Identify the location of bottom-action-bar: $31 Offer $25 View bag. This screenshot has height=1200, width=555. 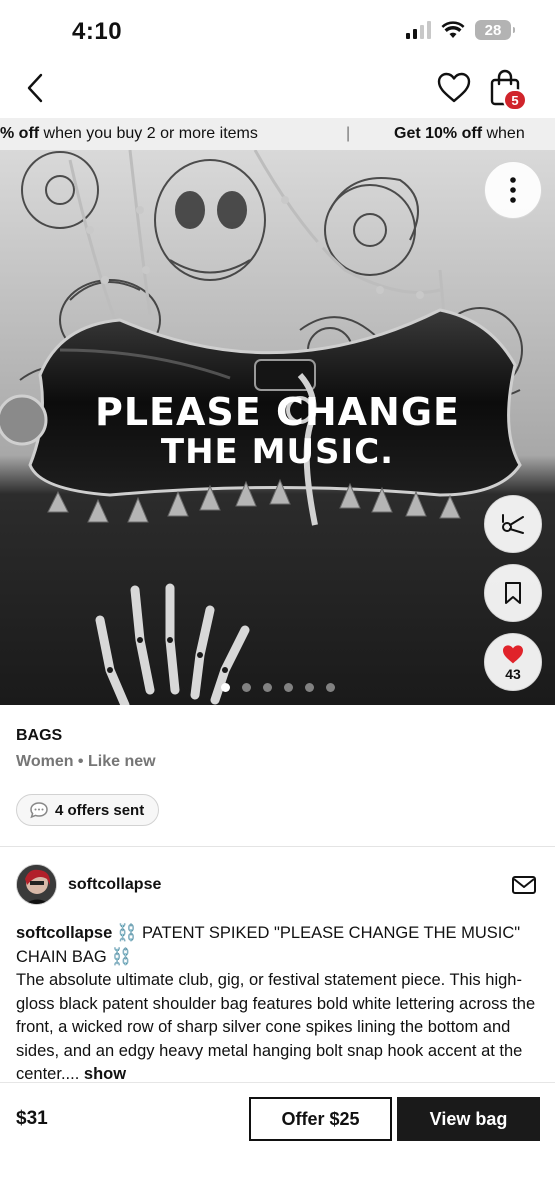
(277, 1141).